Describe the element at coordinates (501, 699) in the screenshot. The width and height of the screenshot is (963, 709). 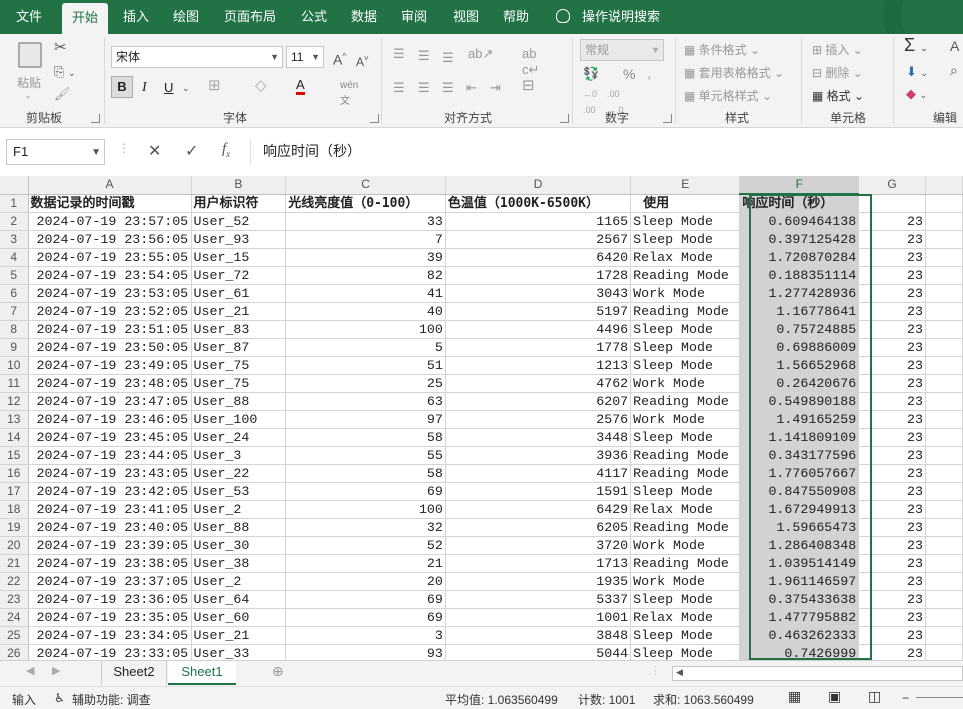
I see `status-average: 平均值: 1.063560499` at that location.